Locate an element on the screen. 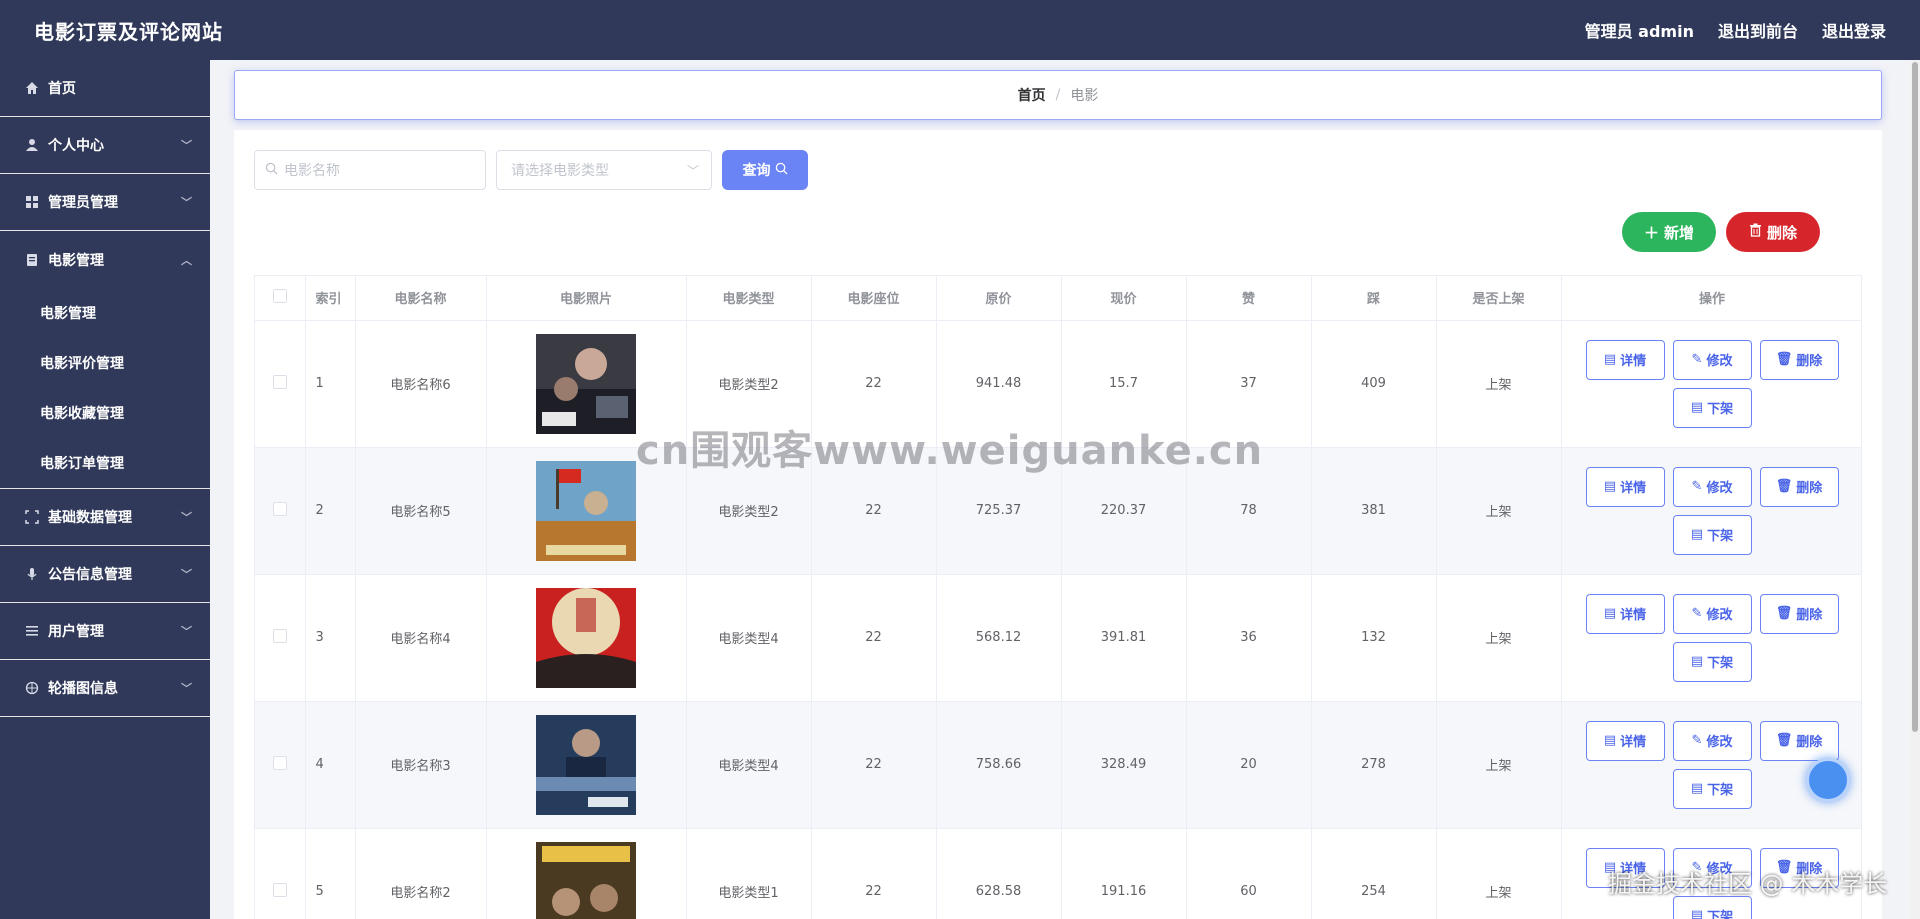  sidebar-subitem-movie: 电影管理 is located at coordinates (105, 313).